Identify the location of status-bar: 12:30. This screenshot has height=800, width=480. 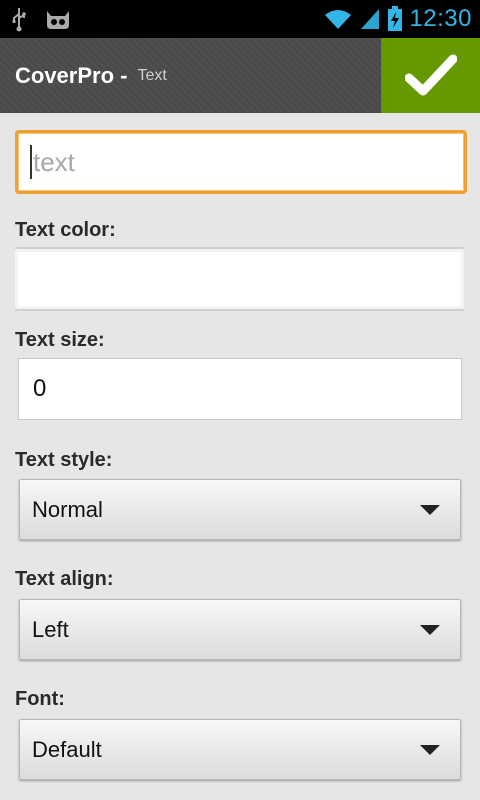
(240, 19).